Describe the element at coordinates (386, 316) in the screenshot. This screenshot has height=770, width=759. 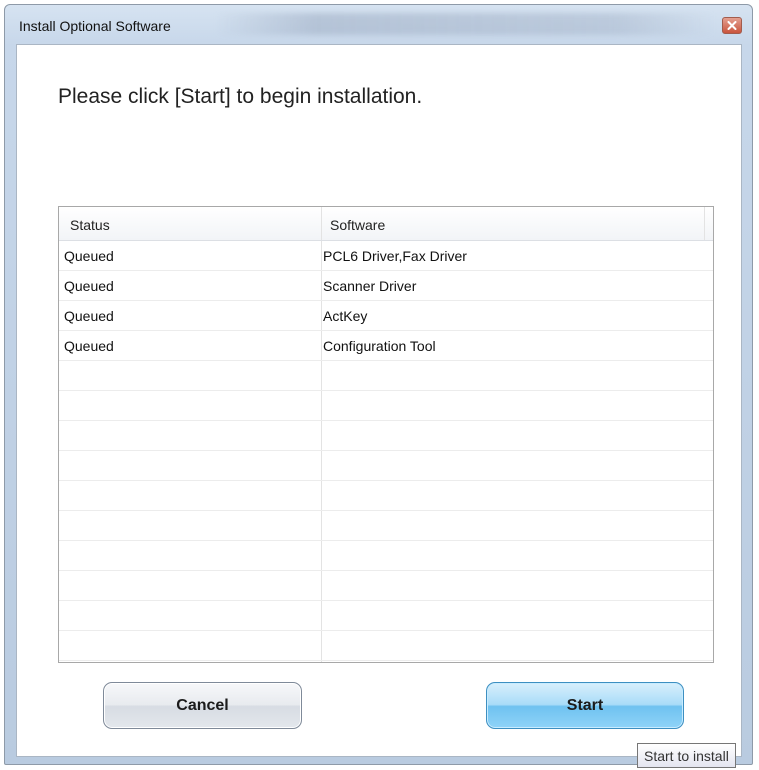
I see `list-row: Queued ActKey` at that location.